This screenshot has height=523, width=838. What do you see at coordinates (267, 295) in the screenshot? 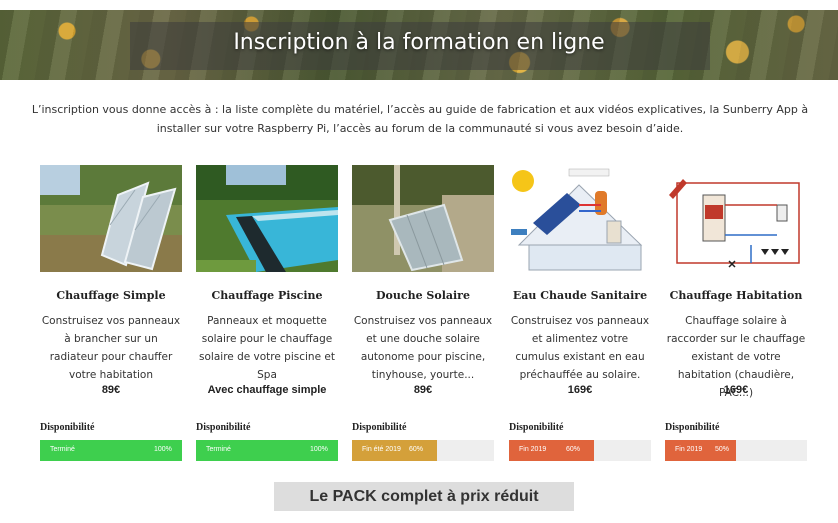
I see `product-title: Chauffage Piscine` at bounding box center [267, 295].